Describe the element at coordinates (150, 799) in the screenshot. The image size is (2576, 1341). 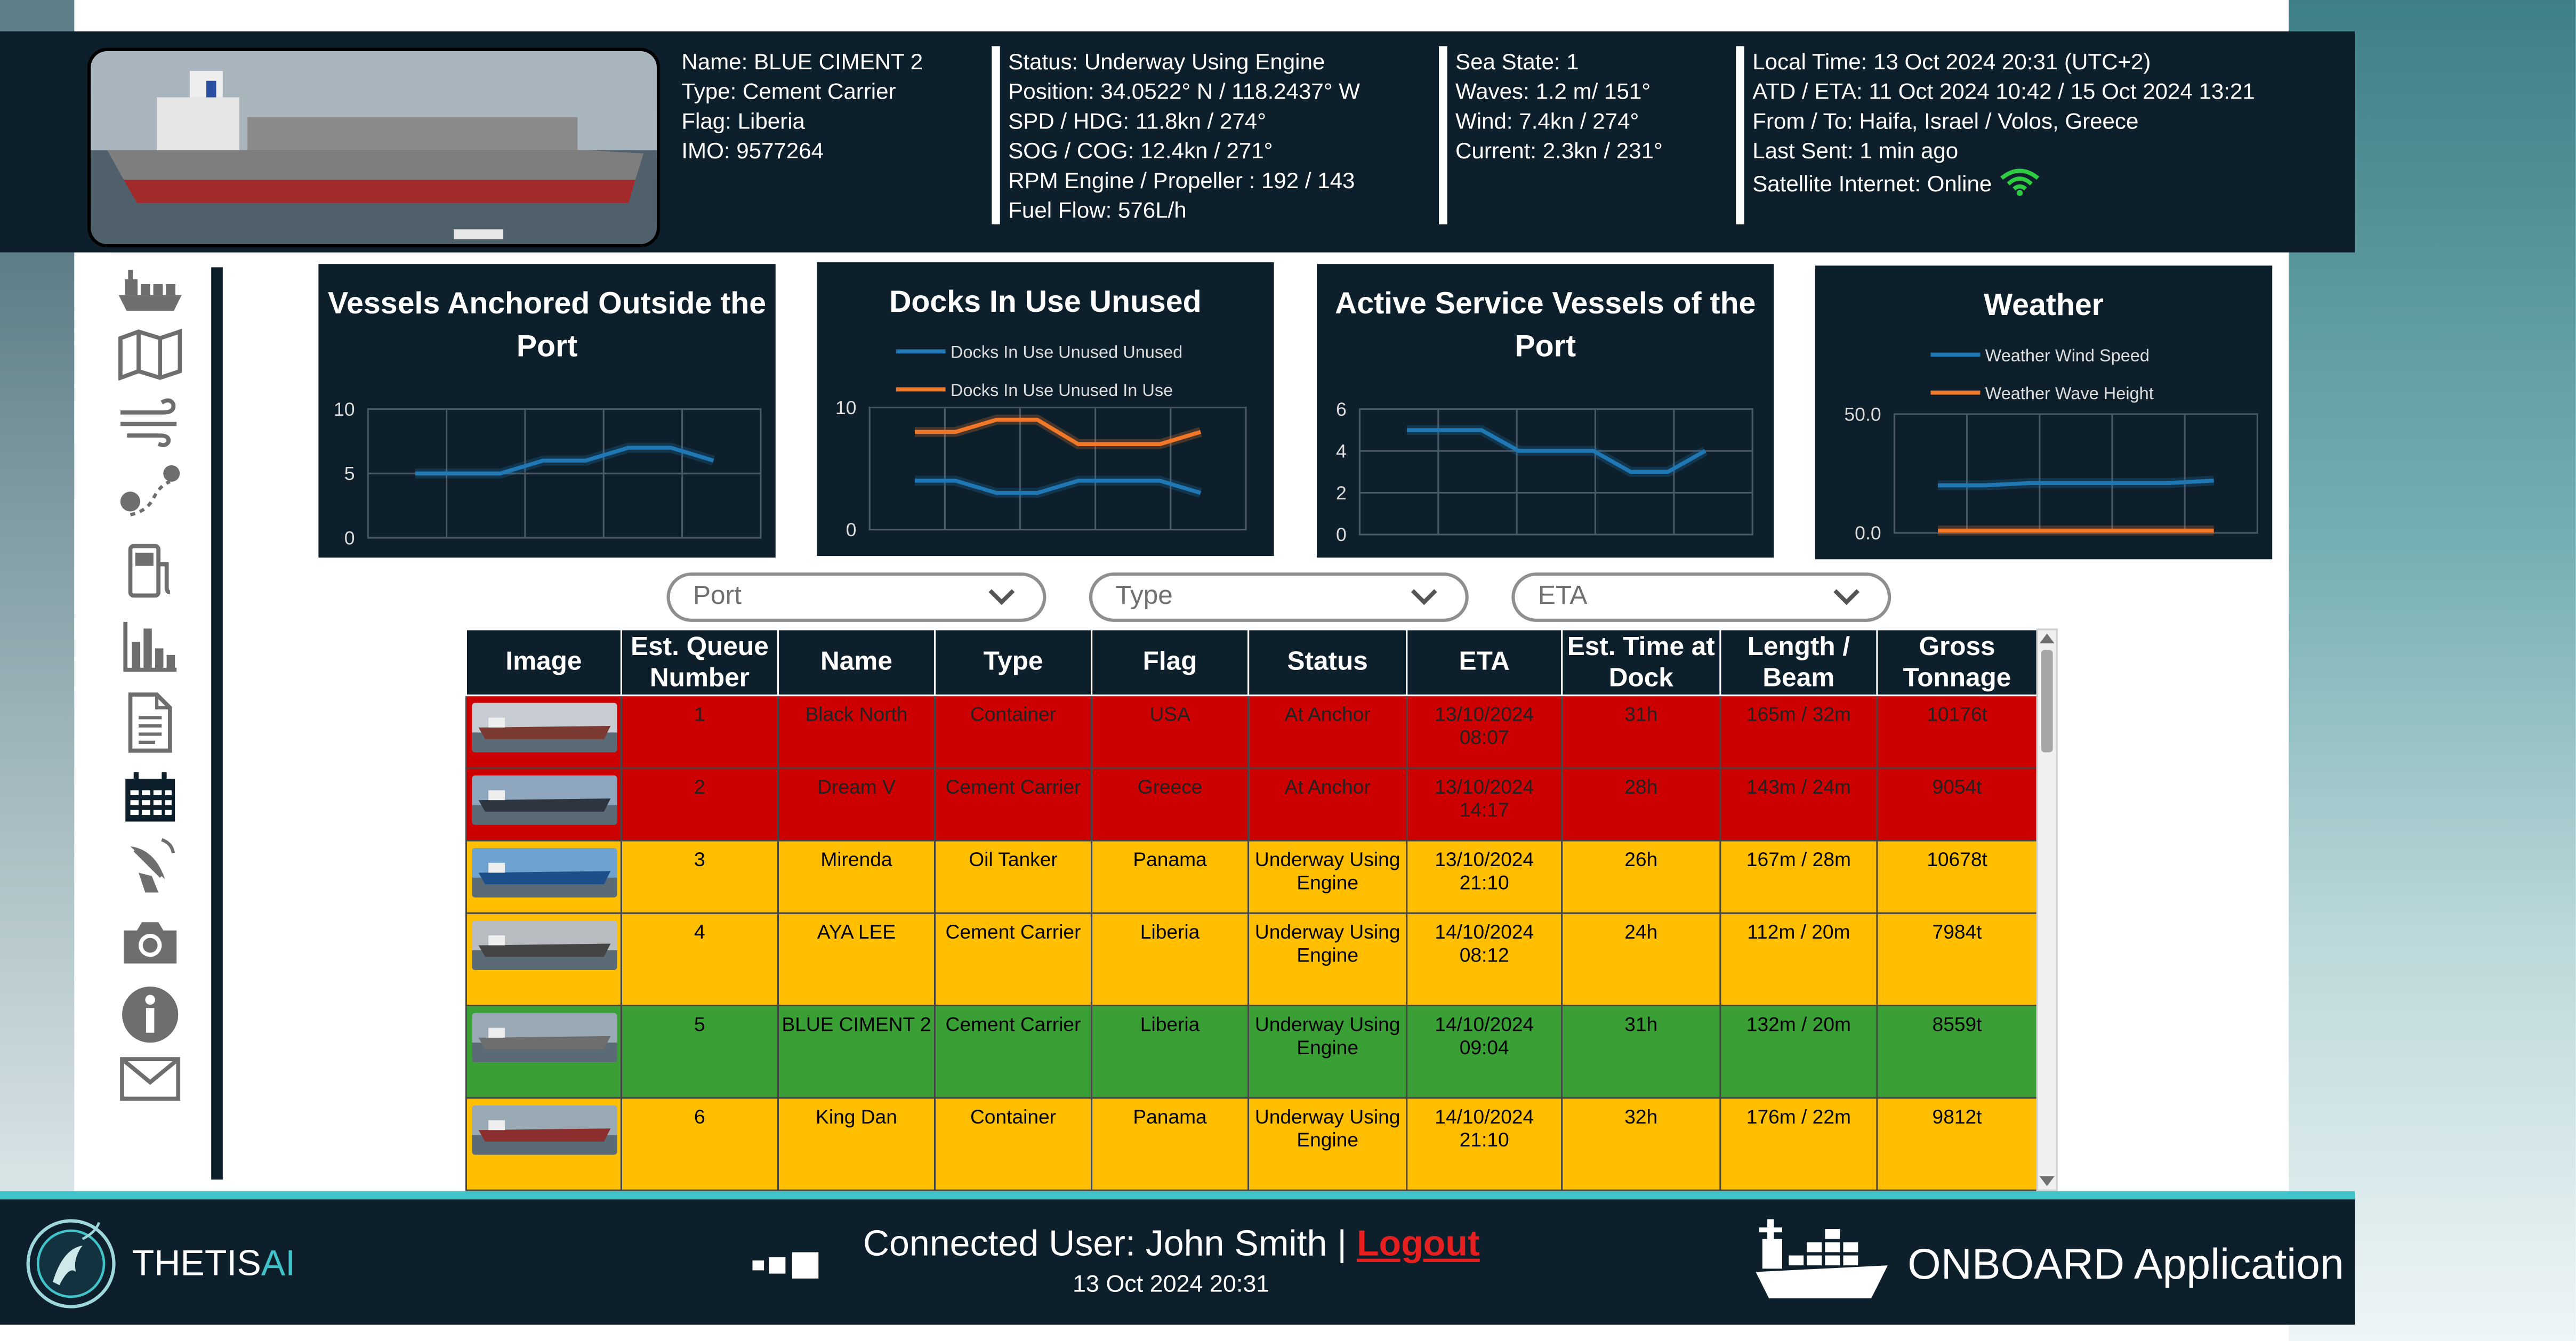
I see `calendar-icon` at that location.